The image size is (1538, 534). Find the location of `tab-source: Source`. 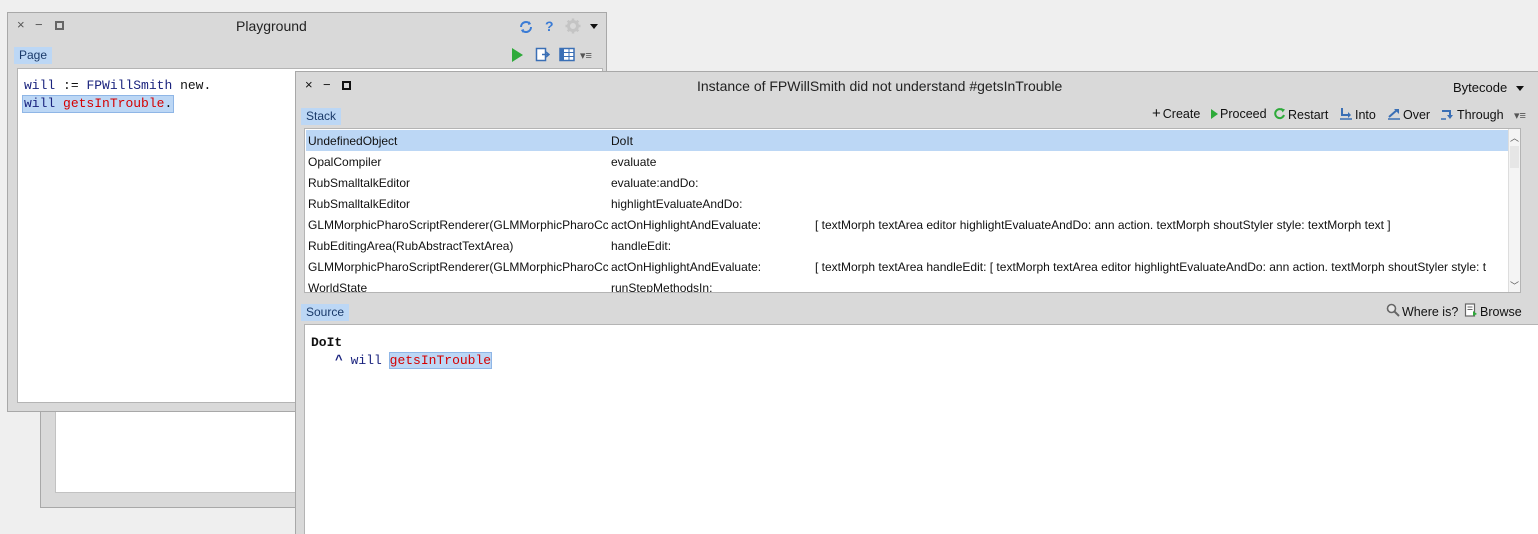

tab-source: Source is located at coordinates (325, 312).